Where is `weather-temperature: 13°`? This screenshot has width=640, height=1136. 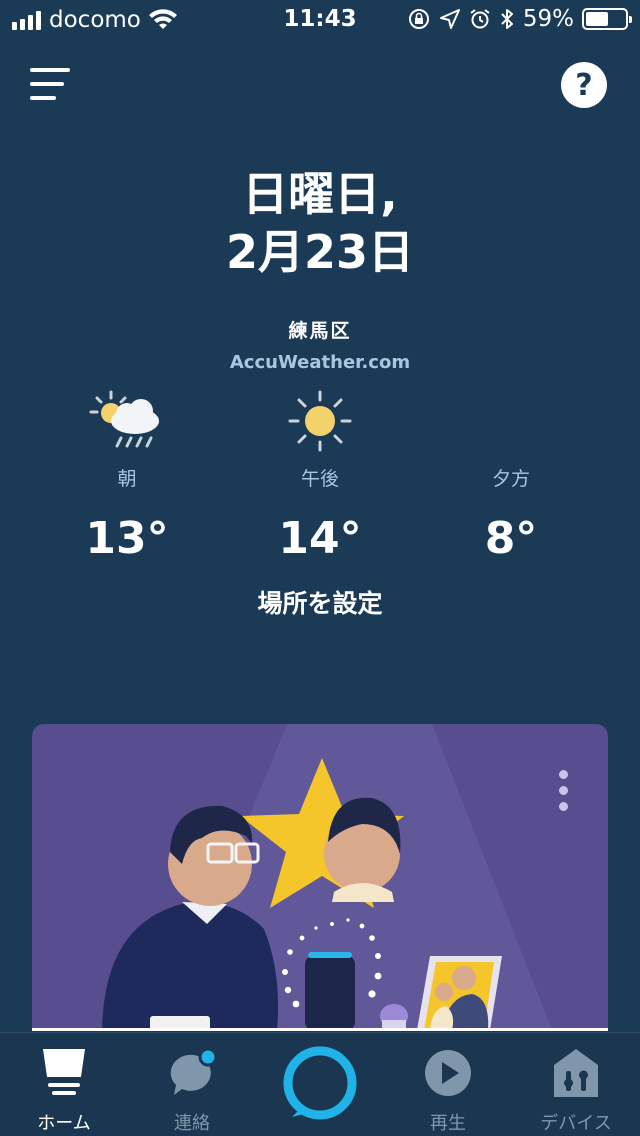
weather-temperature: 13° is located at coordinates (127, 538).